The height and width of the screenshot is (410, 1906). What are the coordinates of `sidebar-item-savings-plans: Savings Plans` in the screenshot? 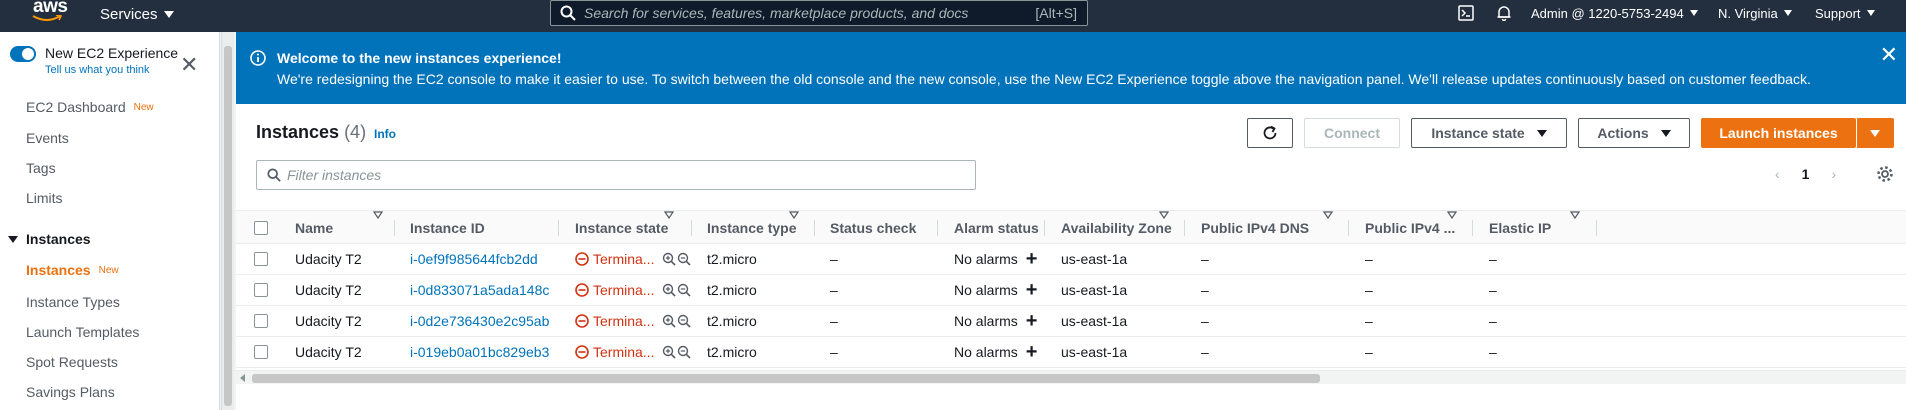 It's located at (70, 392).